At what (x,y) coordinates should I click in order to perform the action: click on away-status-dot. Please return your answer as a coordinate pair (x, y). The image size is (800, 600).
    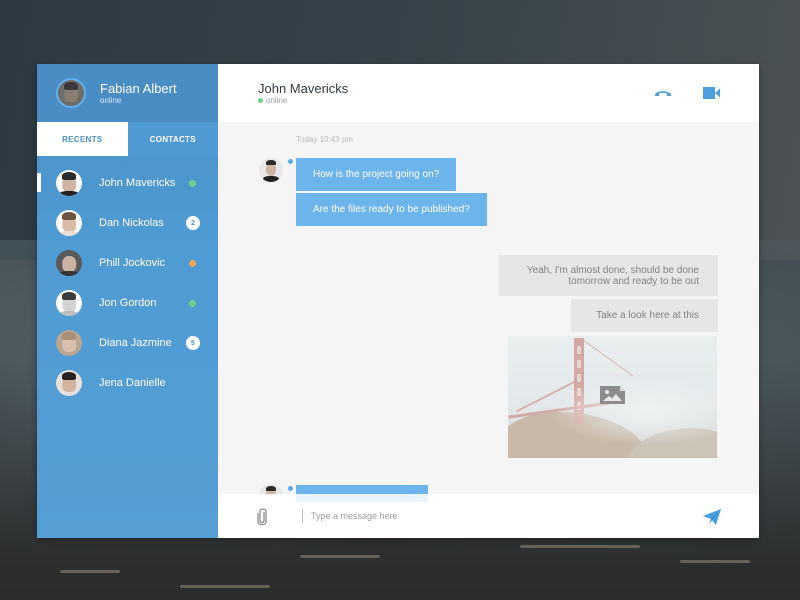
    Looking at the image, I should click on (192, 263).